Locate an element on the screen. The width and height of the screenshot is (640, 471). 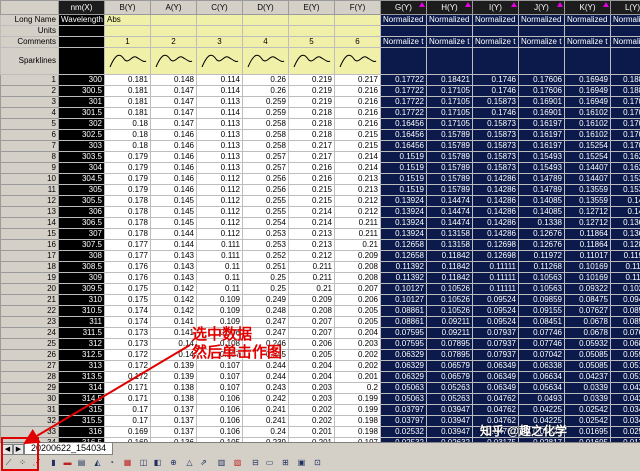
annotation-line-2: 然后单击作图 is located at coordinates (237, 353).